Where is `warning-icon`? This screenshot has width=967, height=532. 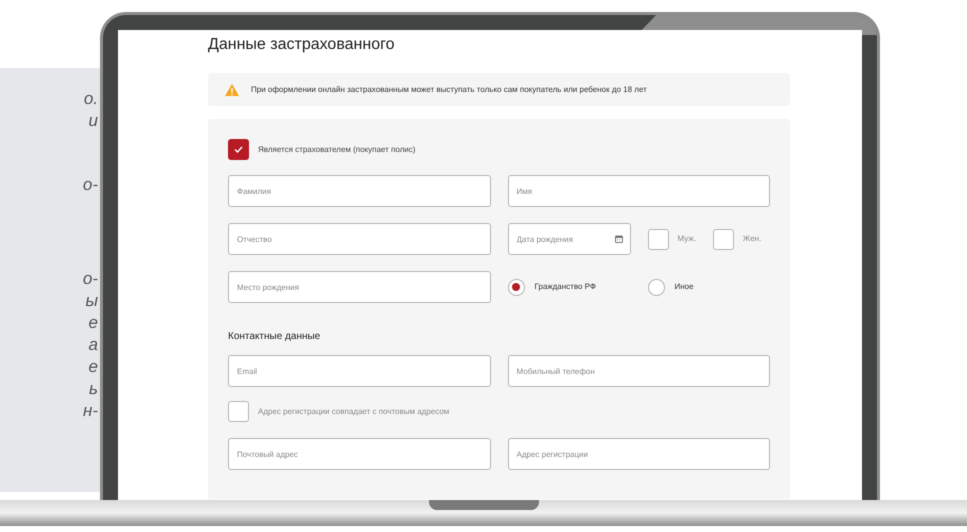 warning-icon is located at coordinates (232, 90).